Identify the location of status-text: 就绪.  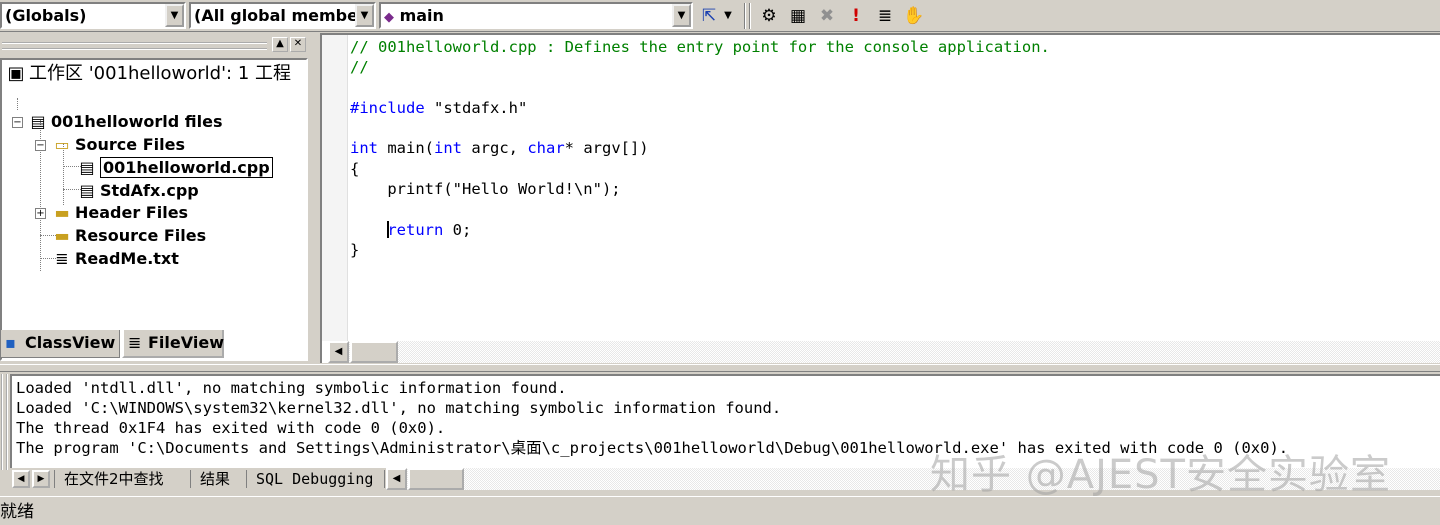
(17, 512).